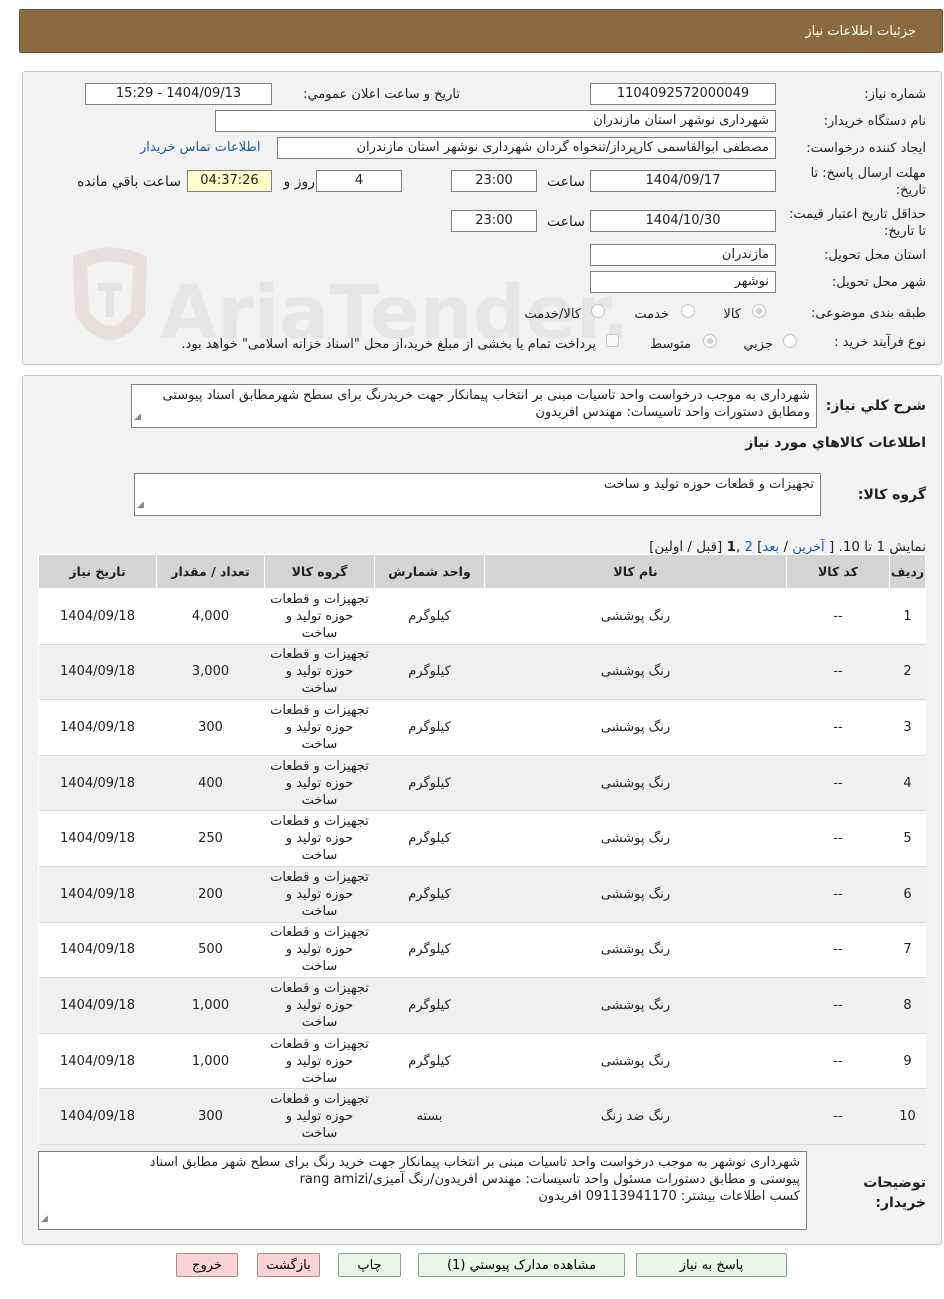 The height and width of the screenshot is (1299, 944). I want to click on cell-quantity: 250, so click(210, 838).